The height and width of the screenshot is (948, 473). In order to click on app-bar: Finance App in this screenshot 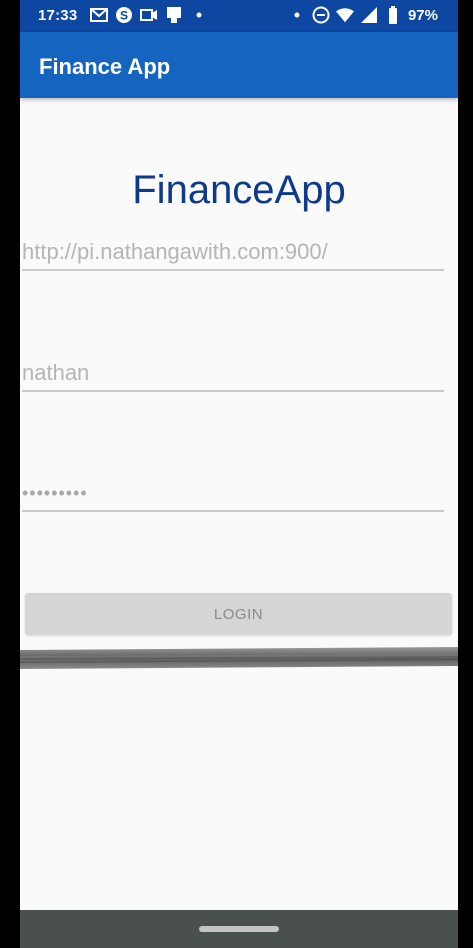, I will do `click(239, 65)`.